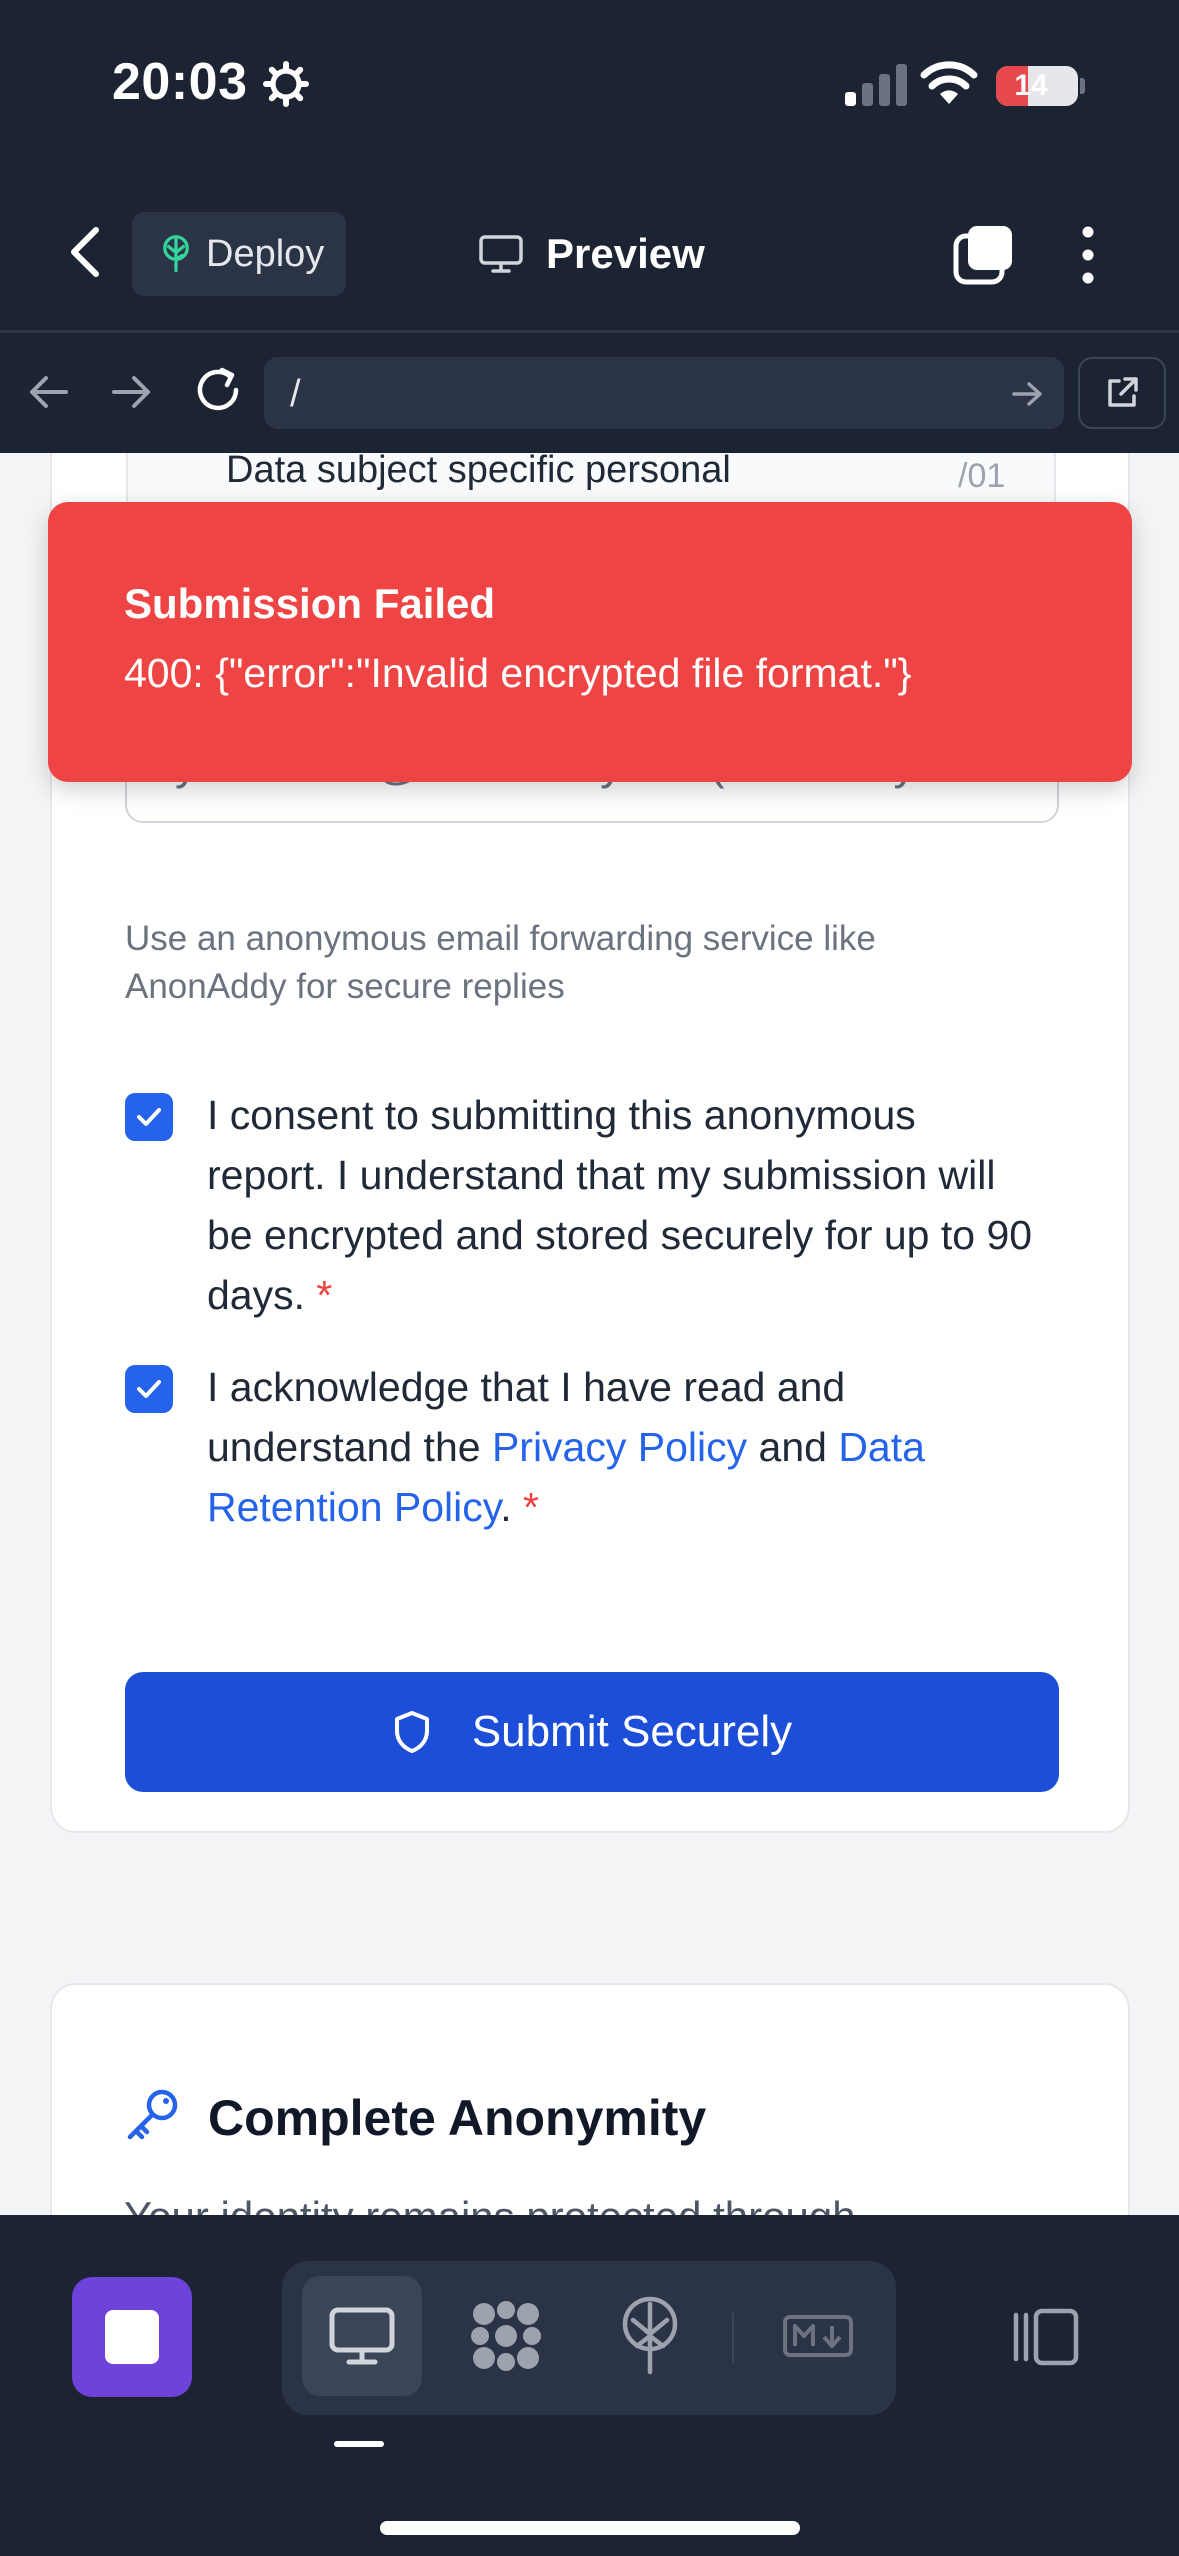 This screenshot has height=2556, width=1179. I want to click on external-link-icon, so click(1123, 392).